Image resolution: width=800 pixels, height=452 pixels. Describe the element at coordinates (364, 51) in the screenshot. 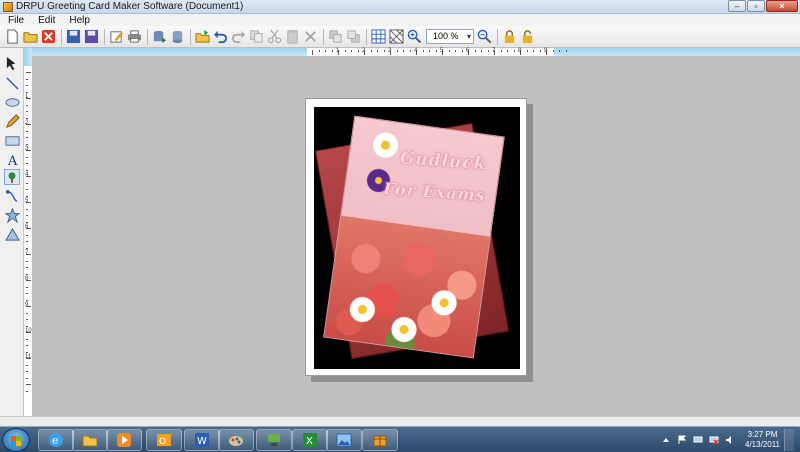

I see `ruler-label: 2` at that location.